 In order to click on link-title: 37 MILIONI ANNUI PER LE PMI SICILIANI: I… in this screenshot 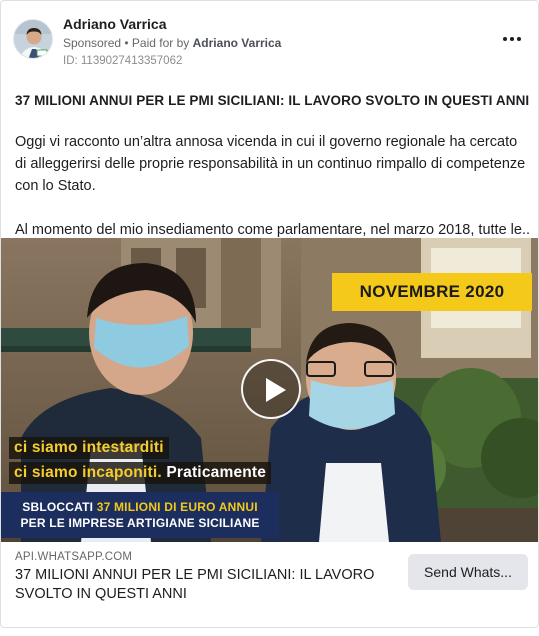, I will do `click(202, 585)`.